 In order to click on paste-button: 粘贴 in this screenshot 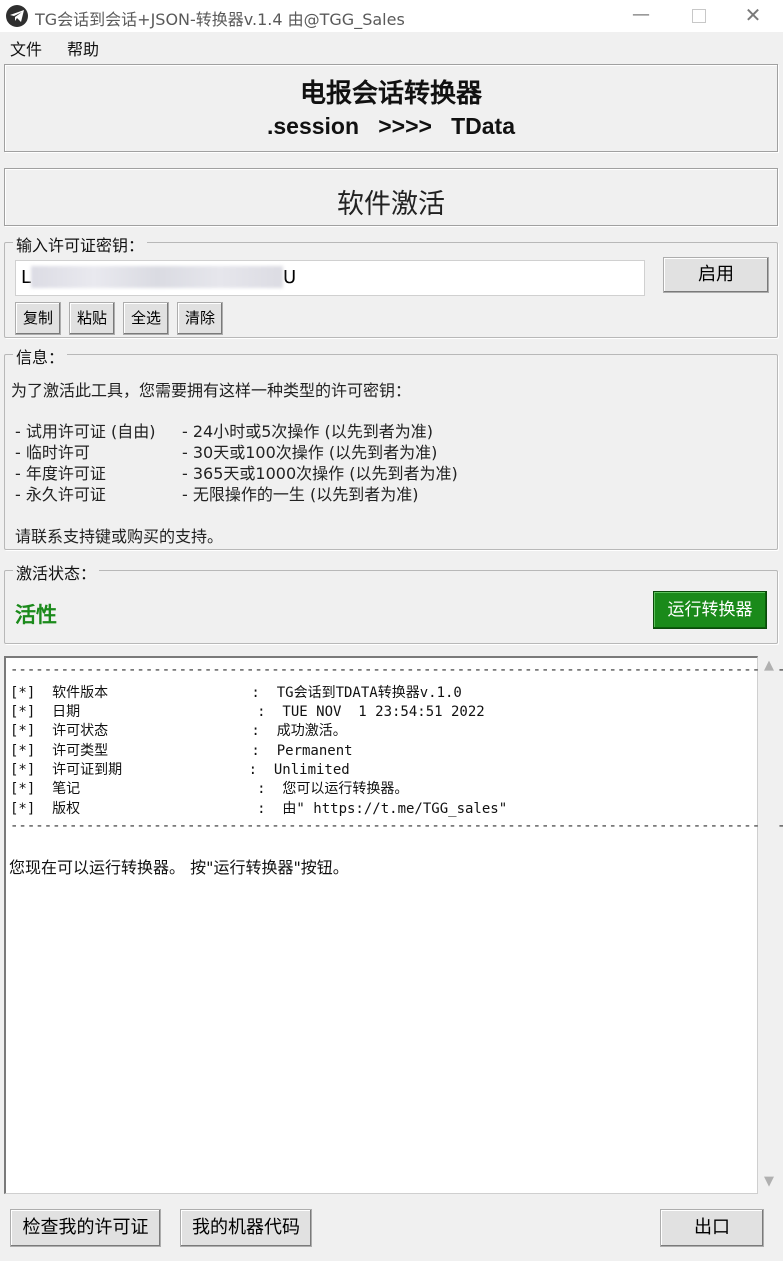, I will do `click(92, 318)`.